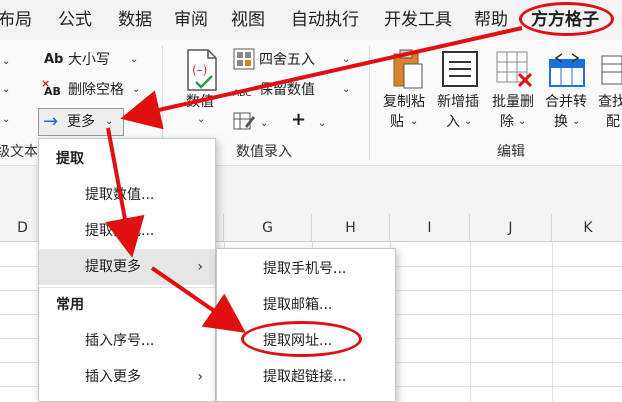  I want to click on case-label: 大小写, so click(89, 60).